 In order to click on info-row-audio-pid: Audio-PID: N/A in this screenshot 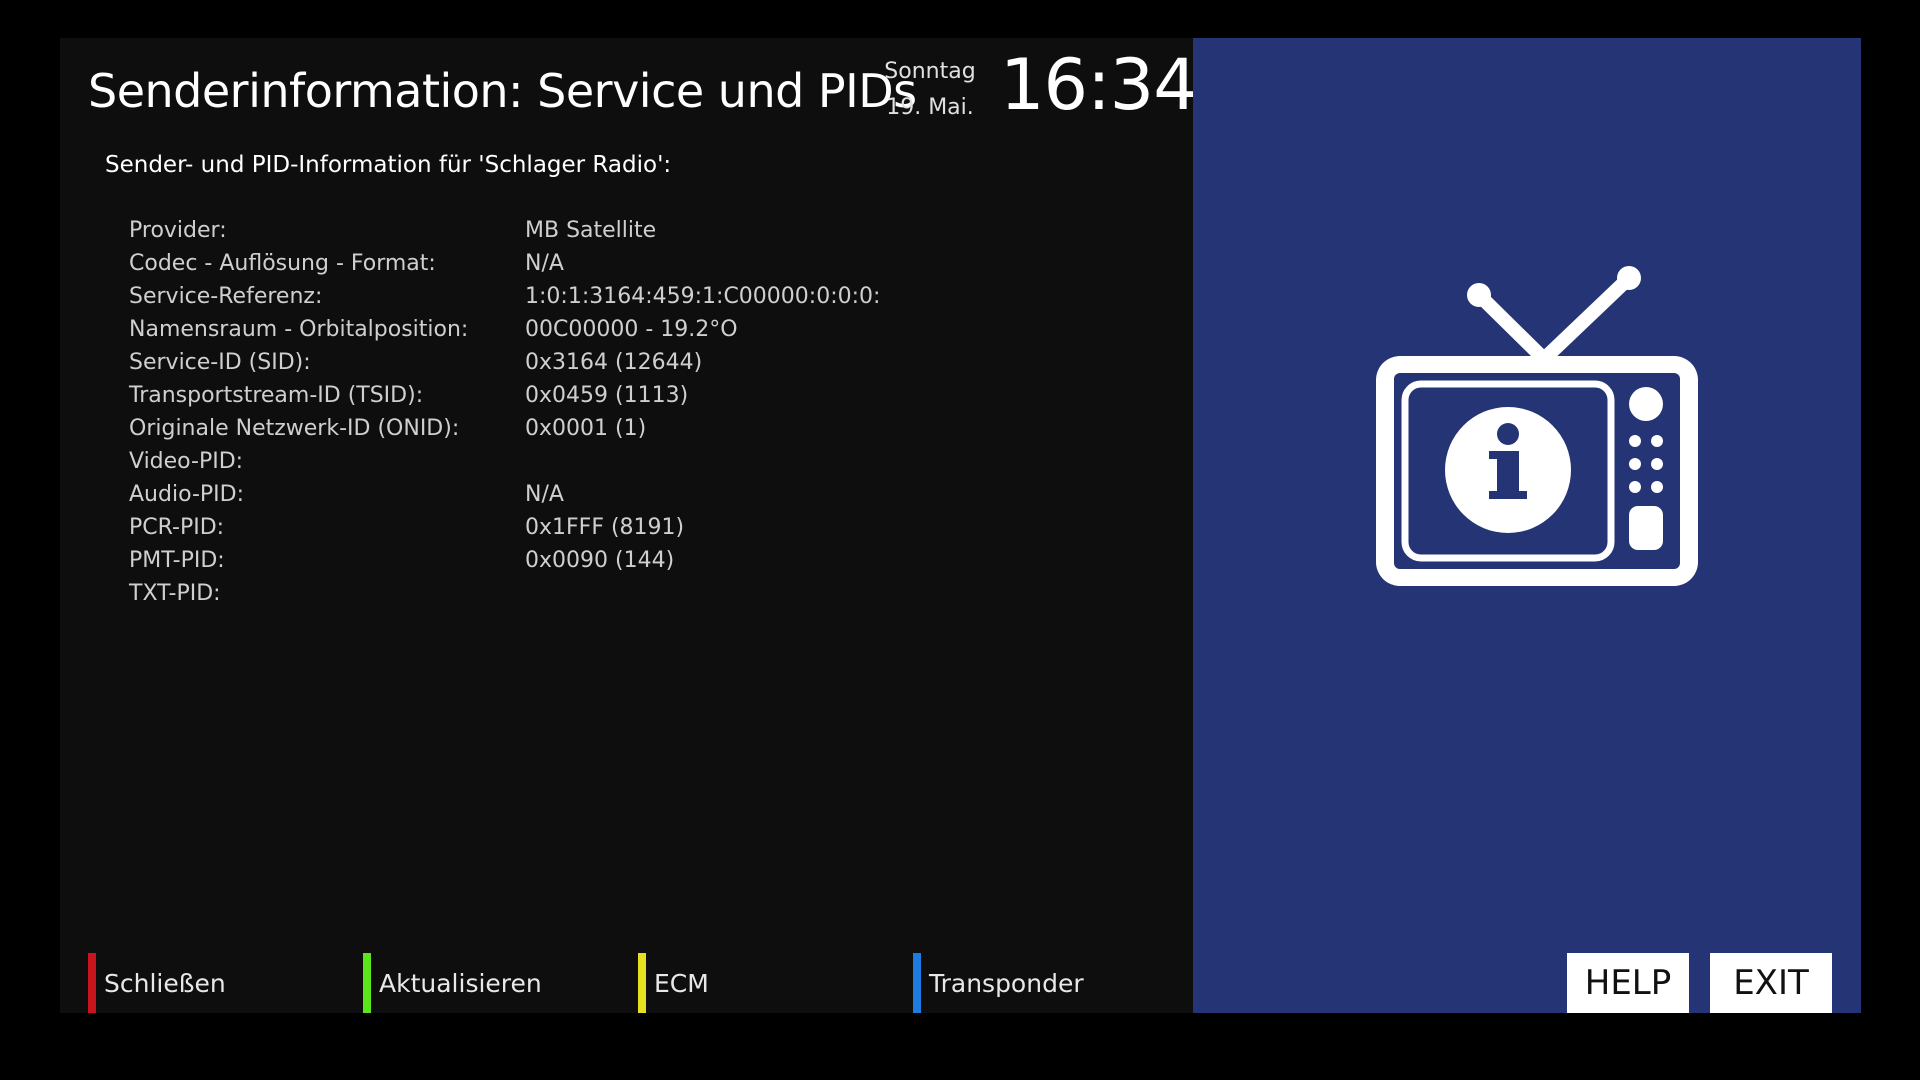, I will do `click(649, 494)`.